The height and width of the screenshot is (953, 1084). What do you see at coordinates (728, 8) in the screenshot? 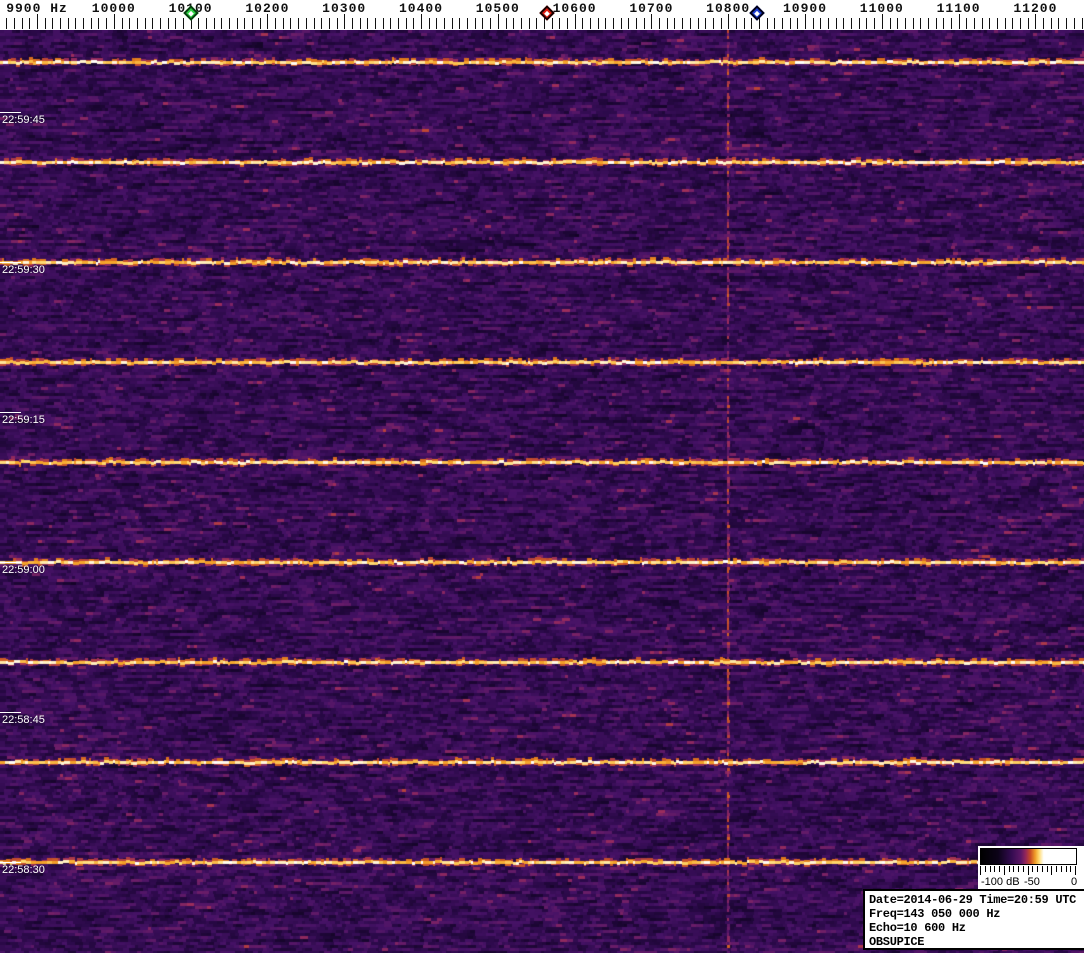
I see `freq-label: 10800` at bounding box center [728, 8].